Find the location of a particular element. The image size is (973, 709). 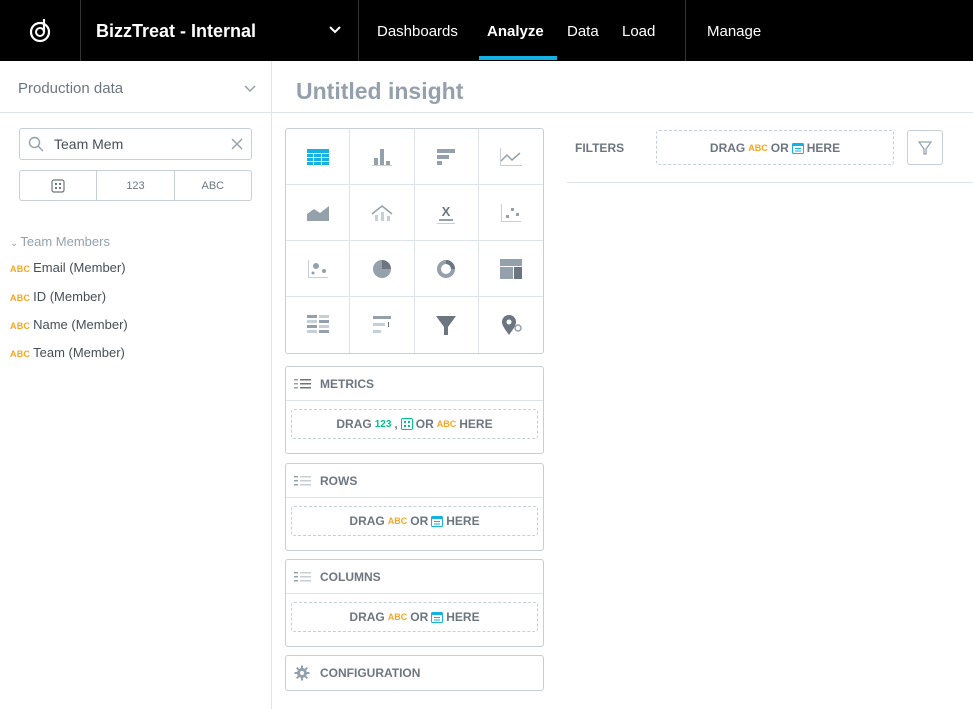

viz-donut-button is located at coordinates (446, 269).